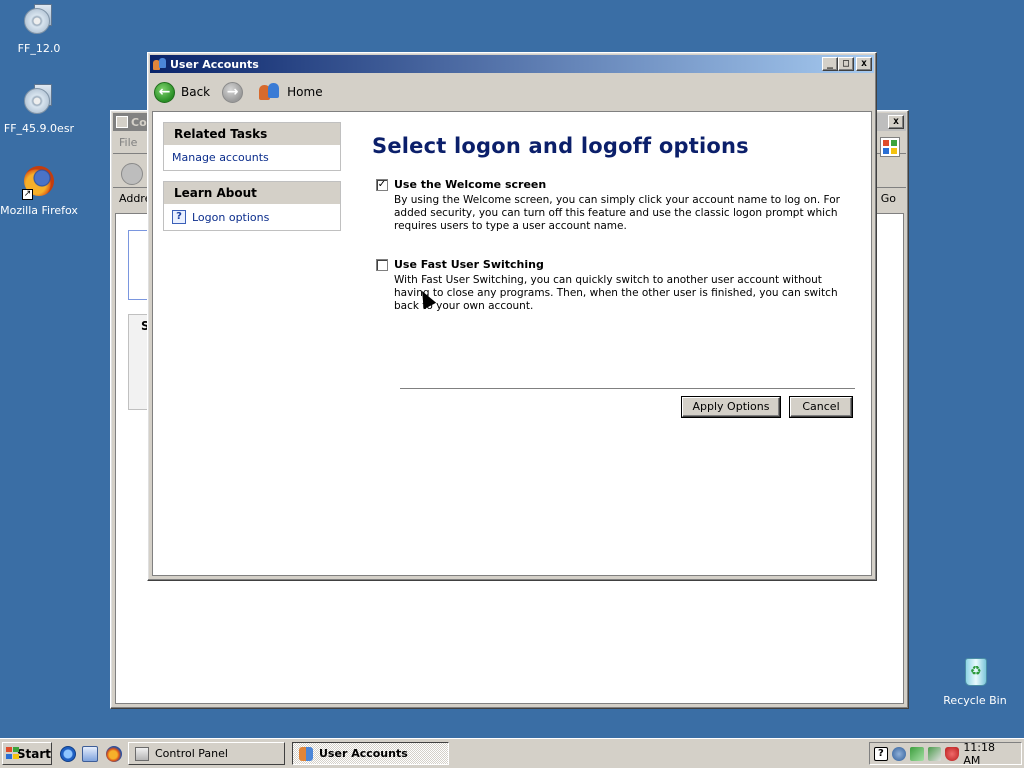  Describe the element at coordinates (33, 753) in the screenshot. I see `start-label: Start` at that location.